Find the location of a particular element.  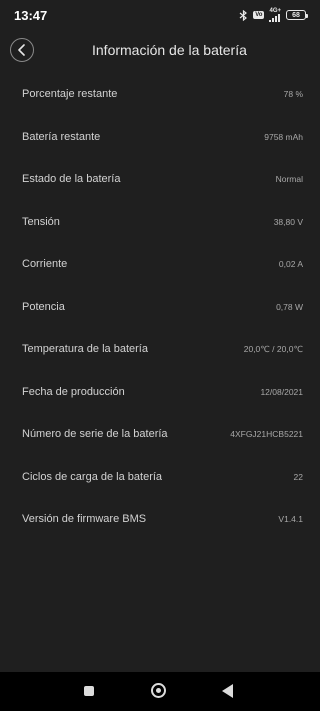

battery-icon: 68 is located at coordinates (297, 15).